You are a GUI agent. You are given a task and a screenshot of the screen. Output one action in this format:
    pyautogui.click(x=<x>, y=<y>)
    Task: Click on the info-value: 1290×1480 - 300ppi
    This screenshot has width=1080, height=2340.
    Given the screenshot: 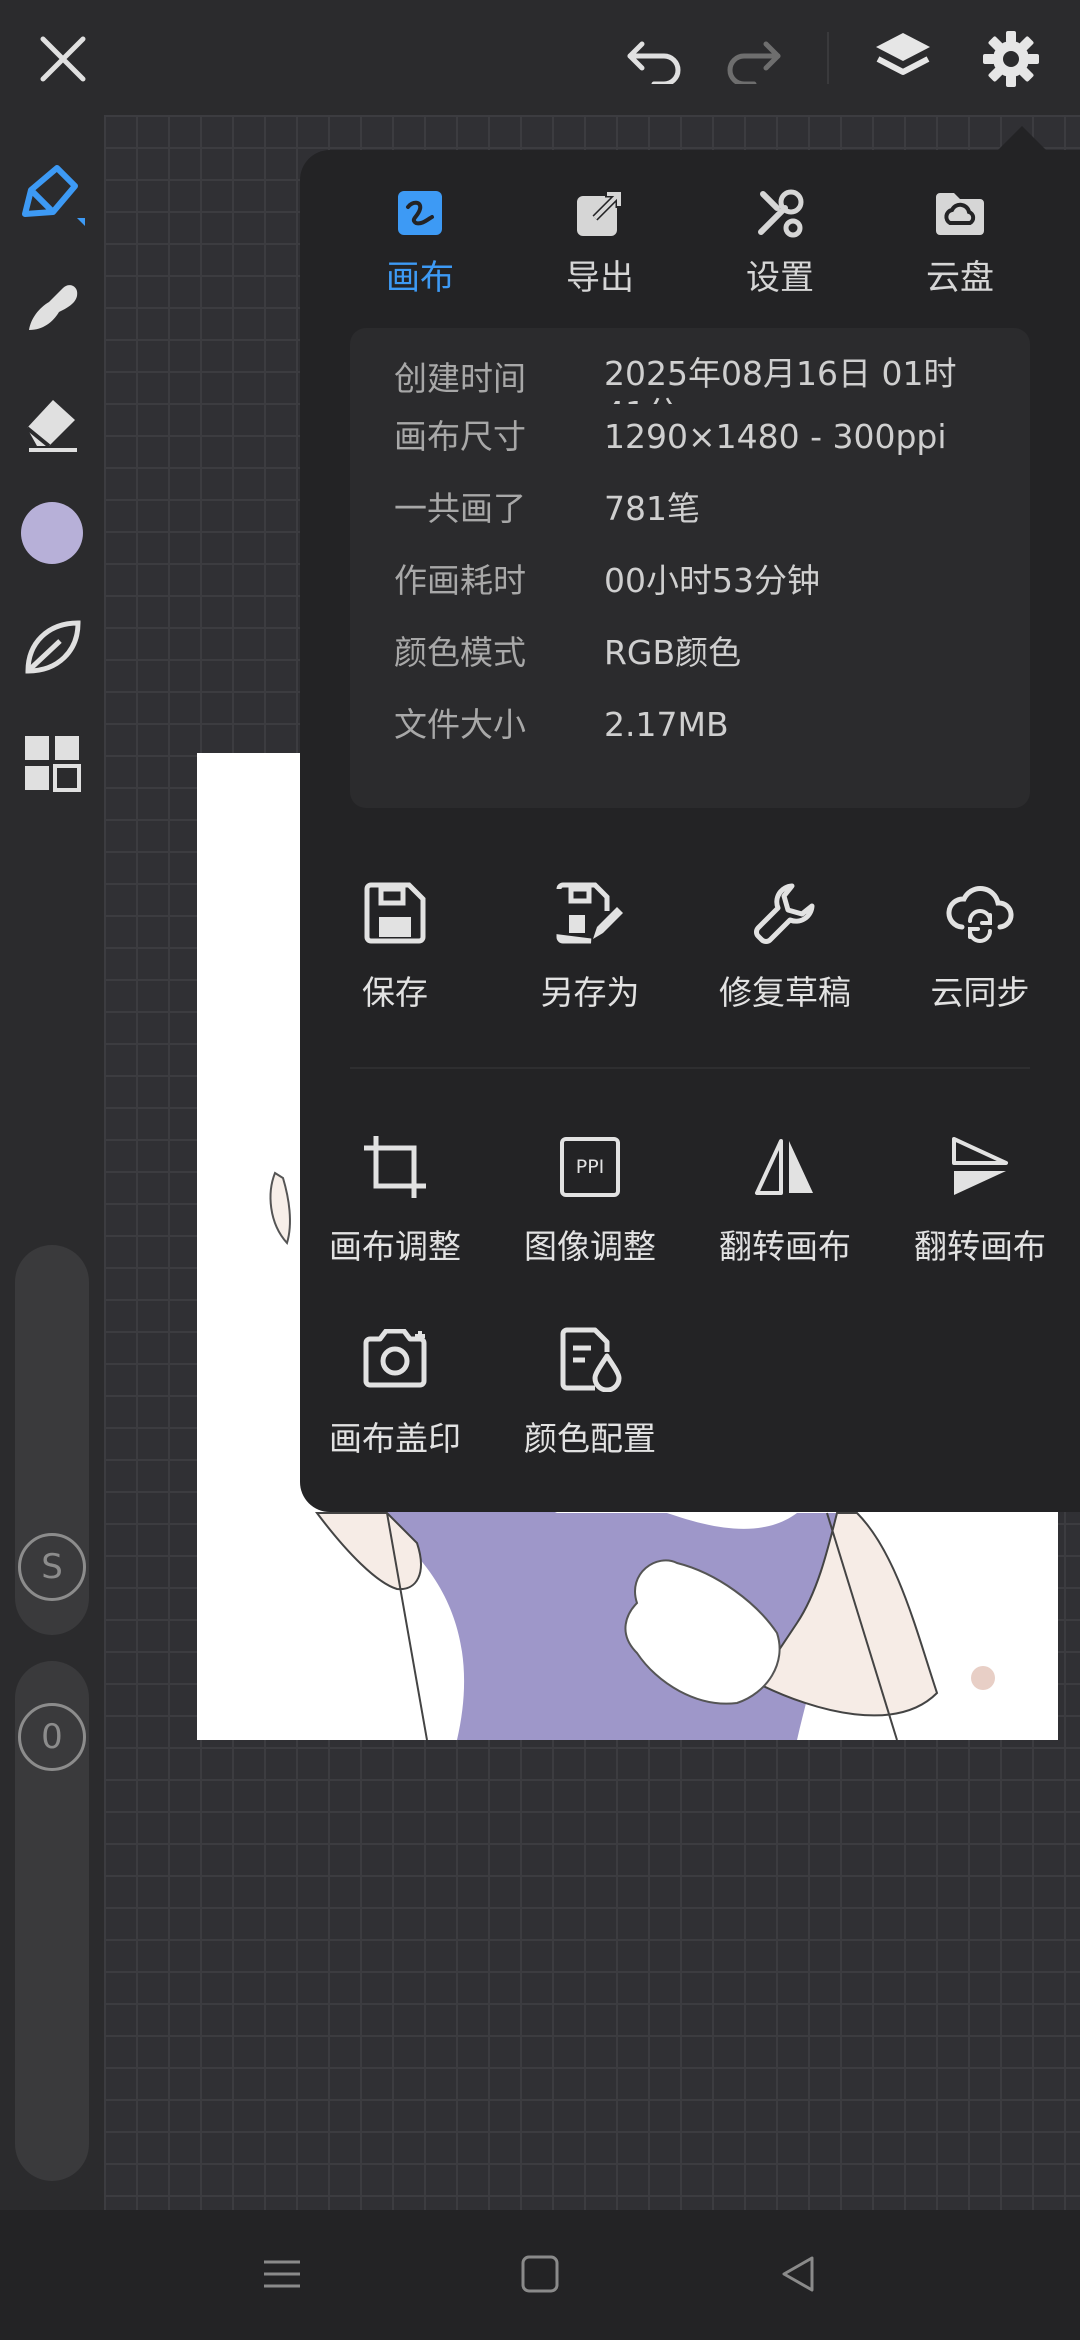 What is the action you would take?
    pyautogui.click(x=775, y=436)
    